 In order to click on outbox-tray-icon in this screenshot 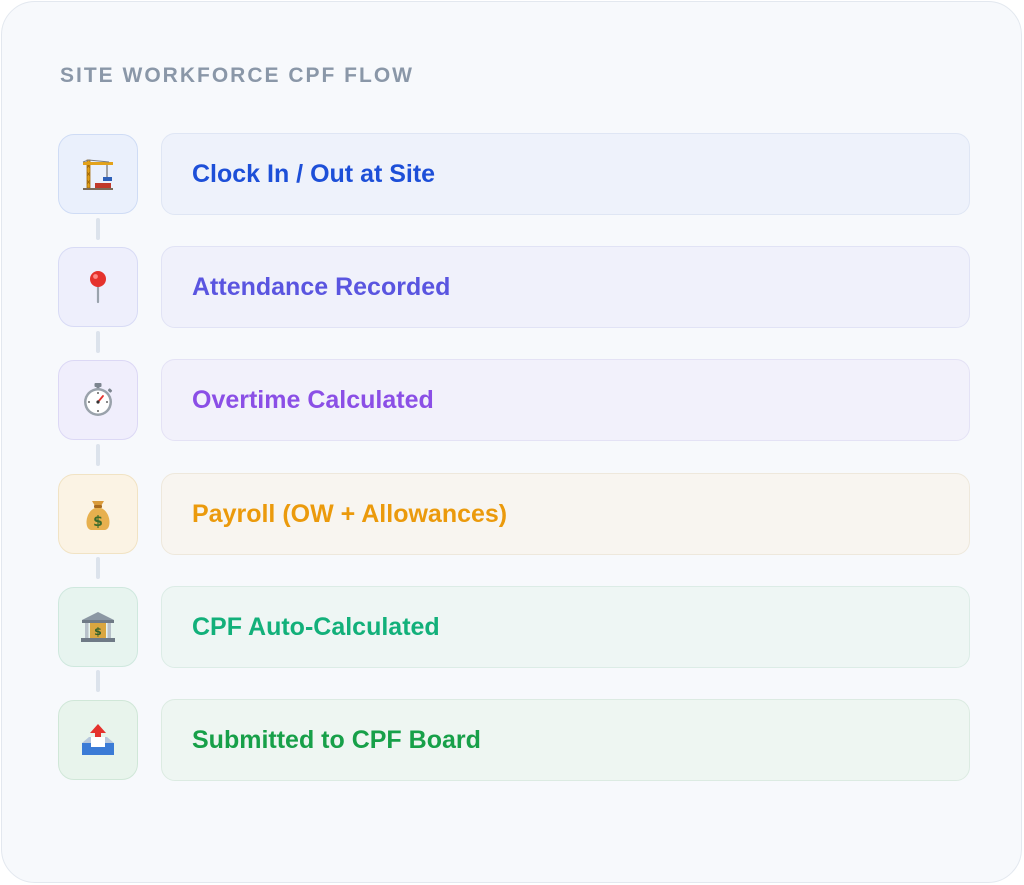, I will do `click(98, 740)`.